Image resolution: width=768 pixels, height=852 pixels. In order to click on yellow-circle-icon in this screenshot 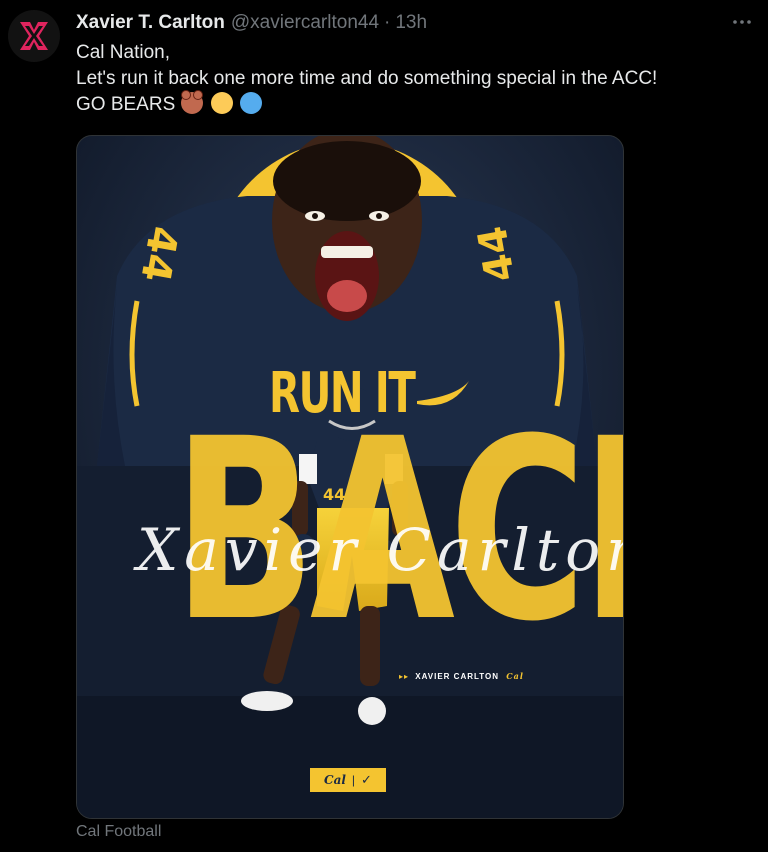, I will do `click(221, 103)`.